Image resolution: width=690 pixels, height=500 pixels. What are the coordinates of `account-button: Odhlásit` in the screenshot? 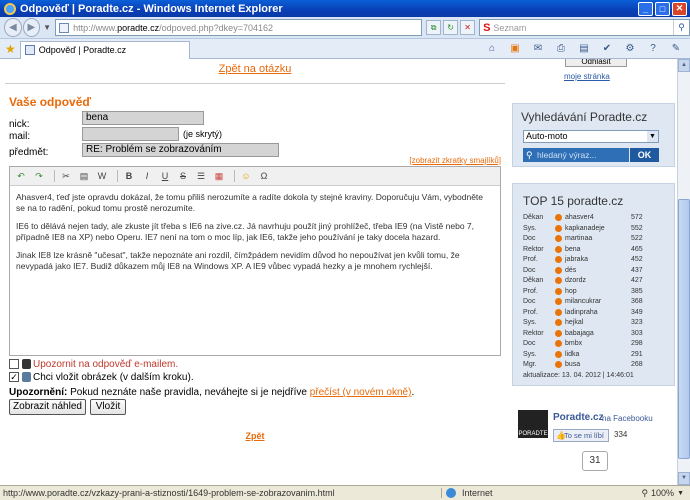 It's located at (596, 63).